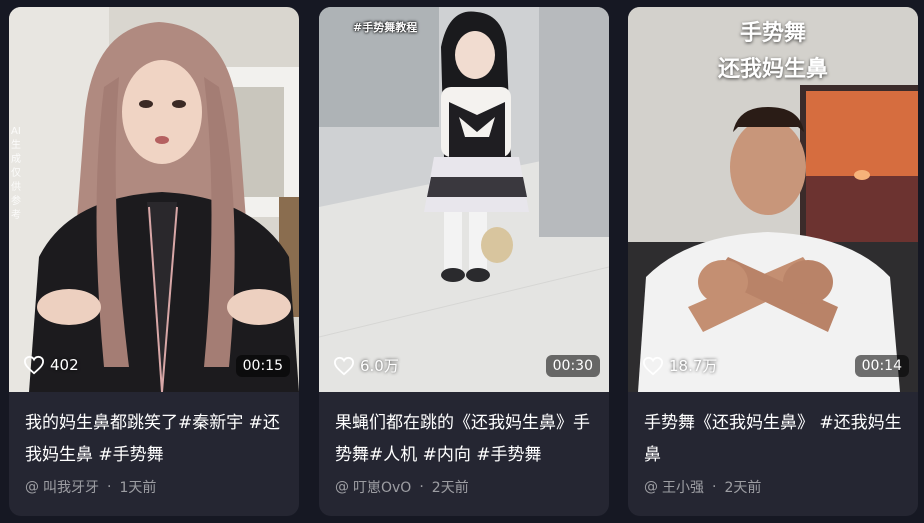 The height and width of the screenshot is (523, 924). I want to click on video-meta: @ 叫我牙牙 · 1天前, so click(90, 487).